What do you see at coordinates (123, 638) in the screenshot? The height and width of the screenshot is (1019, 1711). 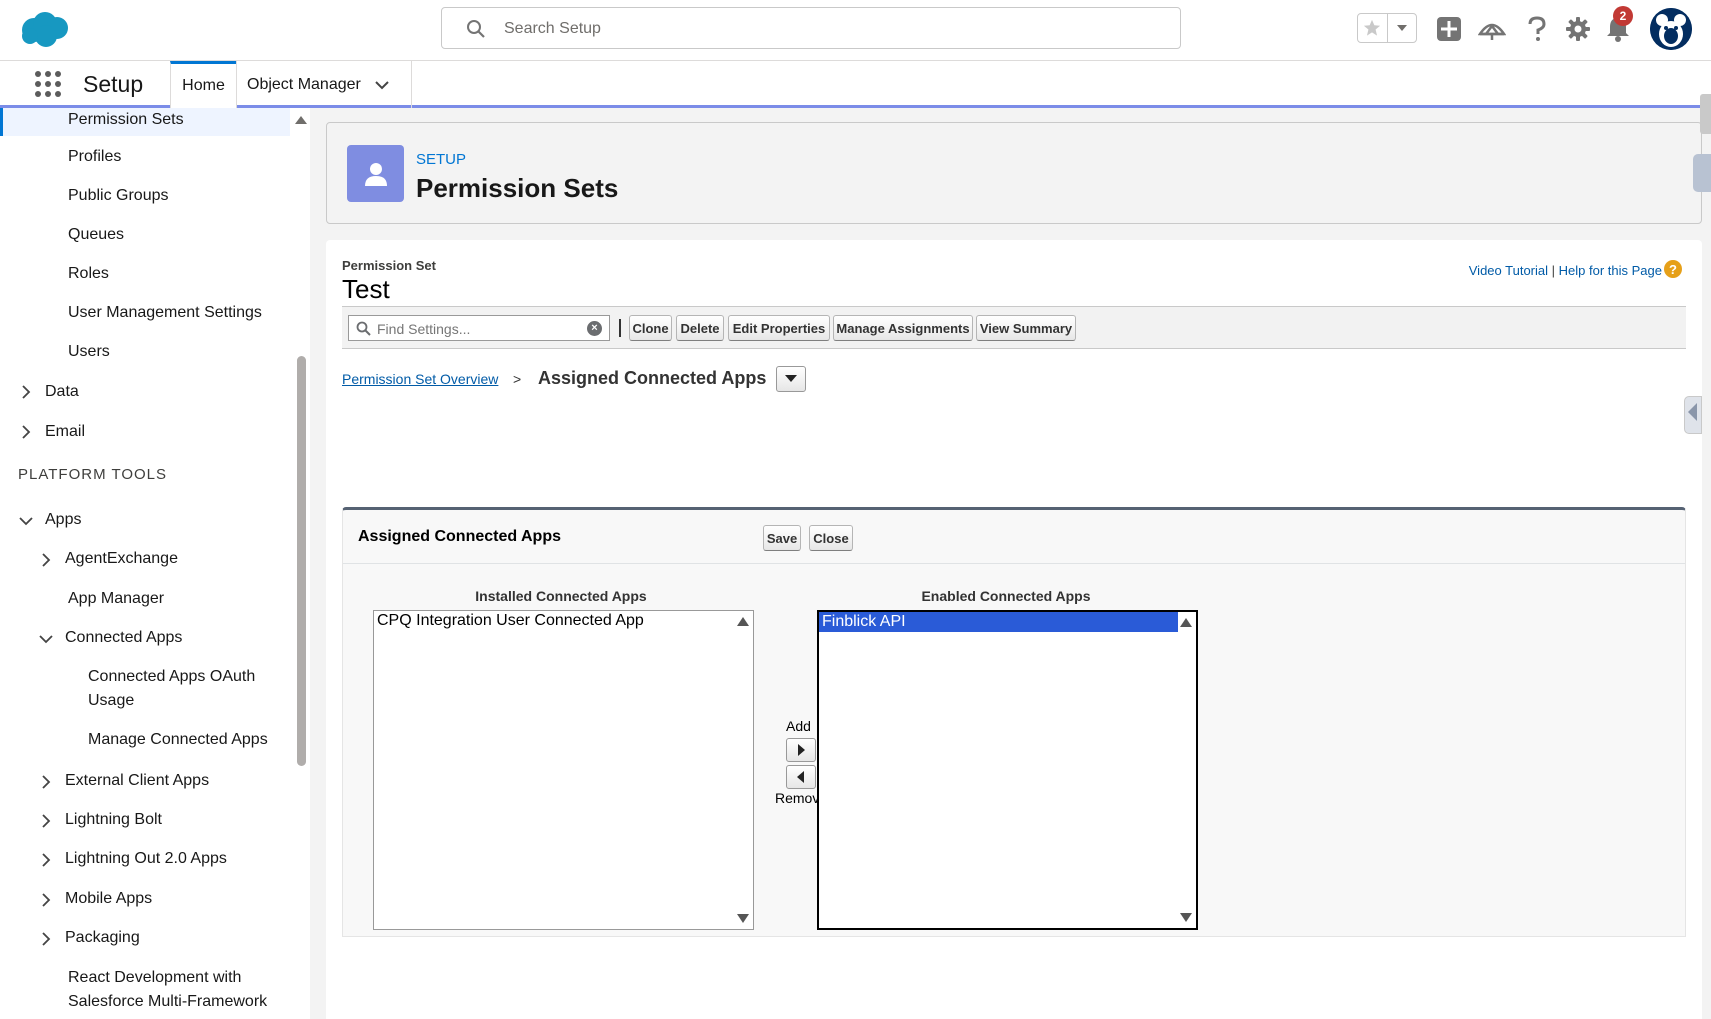 I see `sidebar-item-connected-apps: Connected Apps` at bounding box center [123, 638].